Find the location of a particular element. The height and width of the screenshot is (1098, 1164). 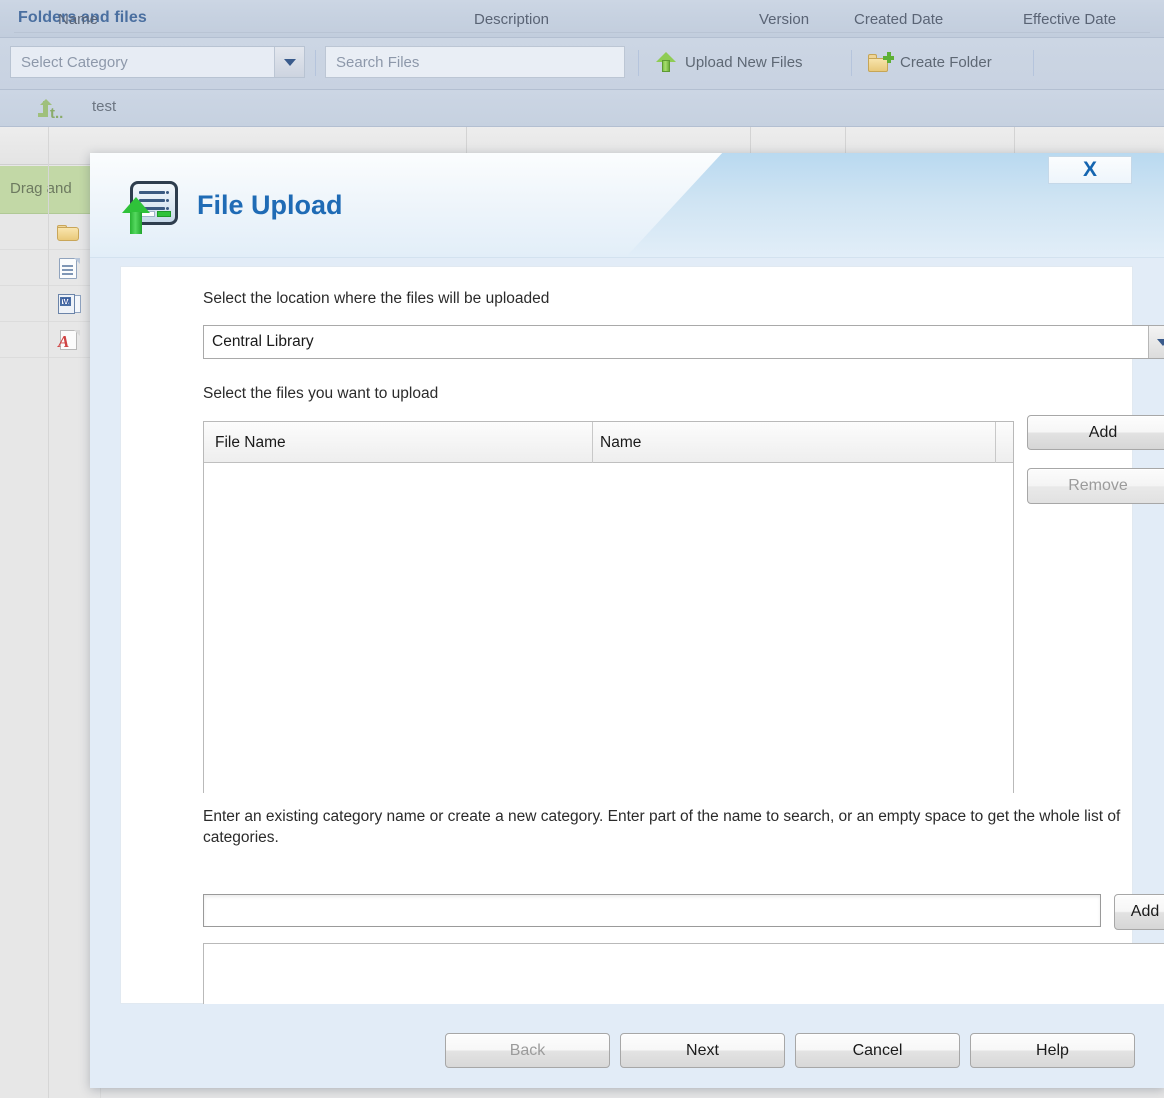

dialog-title: File Upload is located at coordinates (270, 205).